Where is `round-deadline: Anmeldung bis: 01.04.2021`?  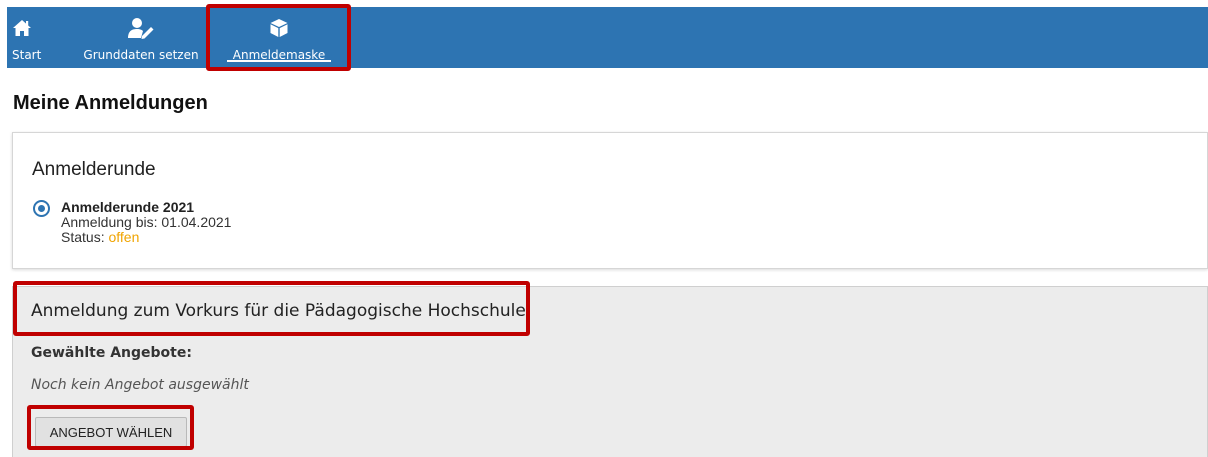 round-deadline: Anmeldung bis: 01.04.2021 is located at coordinates (146, 222).